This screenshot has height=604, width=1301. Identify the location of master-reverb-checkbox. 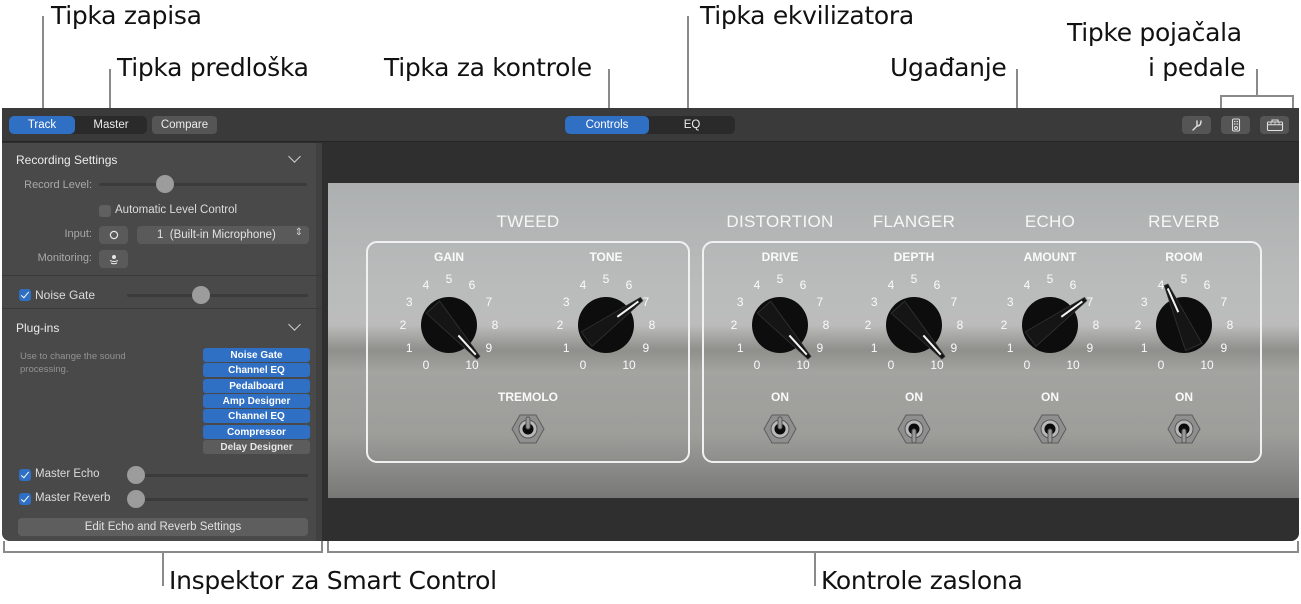
(25, 499).